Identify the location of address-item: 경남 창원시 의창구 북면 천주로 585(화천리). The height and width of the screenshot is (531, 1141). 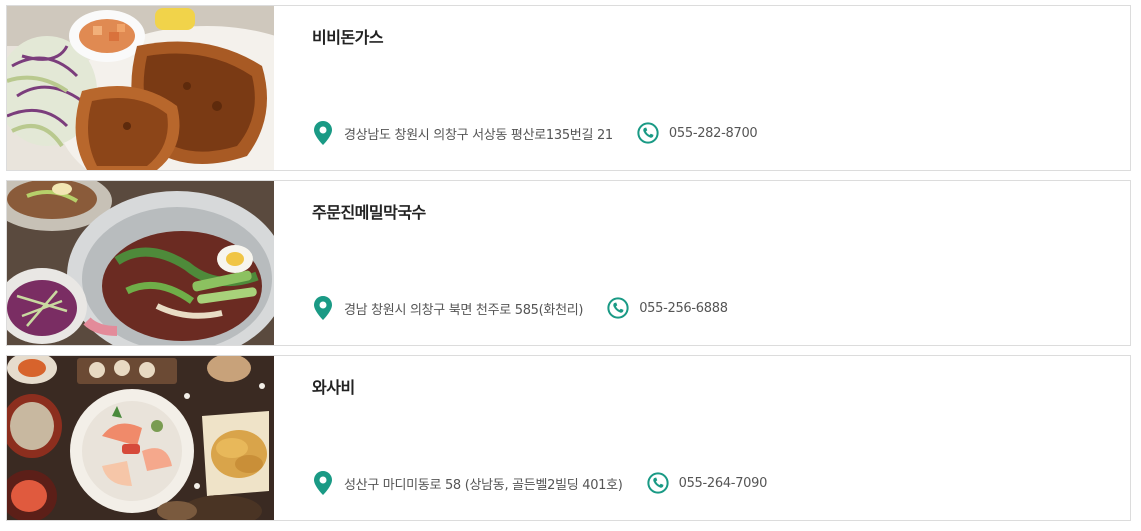
(447, 308).